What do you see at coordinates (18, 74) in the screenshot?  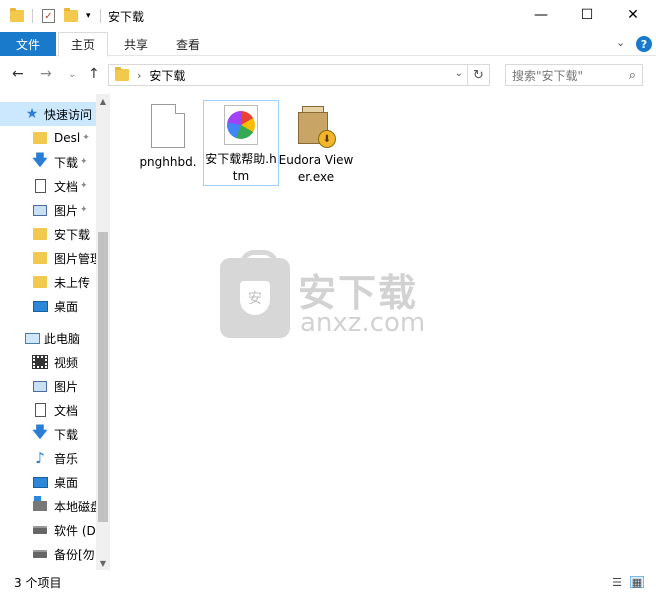 I see `back-arrow-icon: ←` at bounding box center [18, 74].